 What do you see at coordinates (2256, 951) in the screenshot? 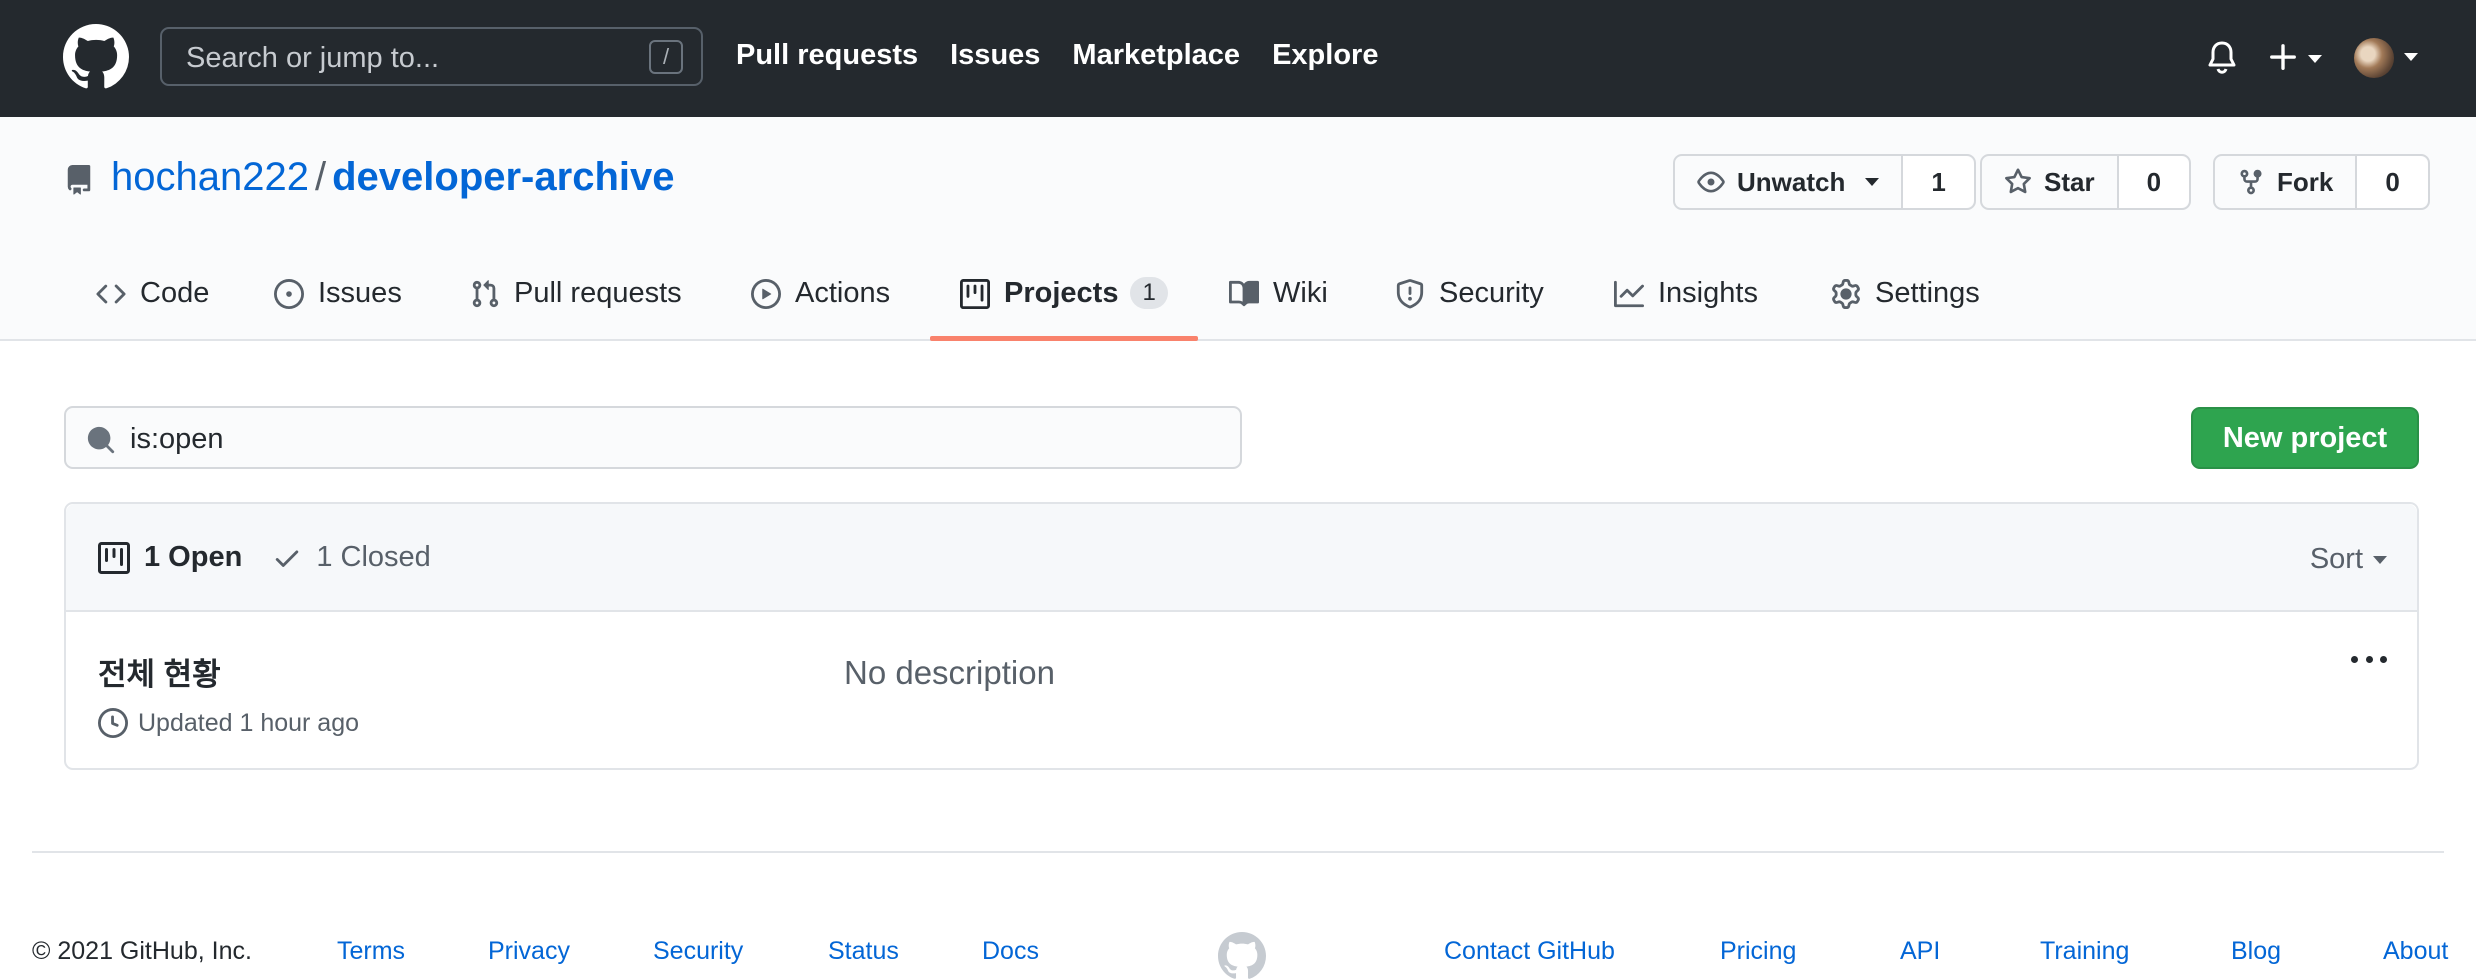
I see `footer-link-blog: Blog` at bounding box center [2256, 951].